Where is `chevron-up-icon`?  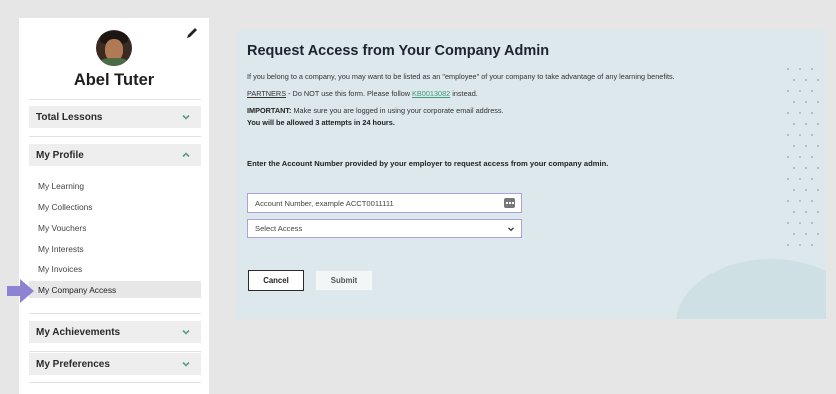
chevron-up-icon is located at coordinates (186, 155).